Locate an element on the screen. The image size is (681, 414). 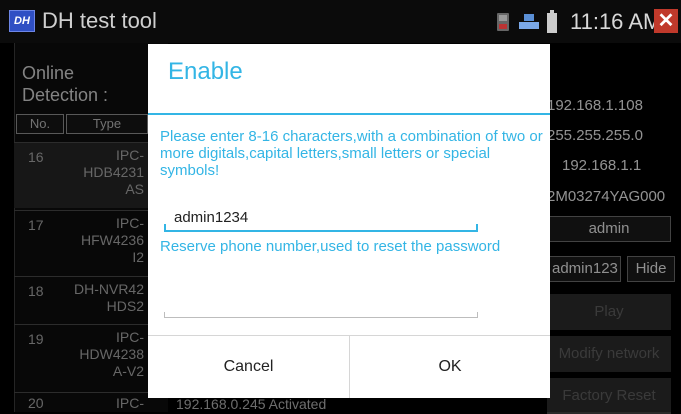
app-title: DH test tool is located at coordinates (99, 20).